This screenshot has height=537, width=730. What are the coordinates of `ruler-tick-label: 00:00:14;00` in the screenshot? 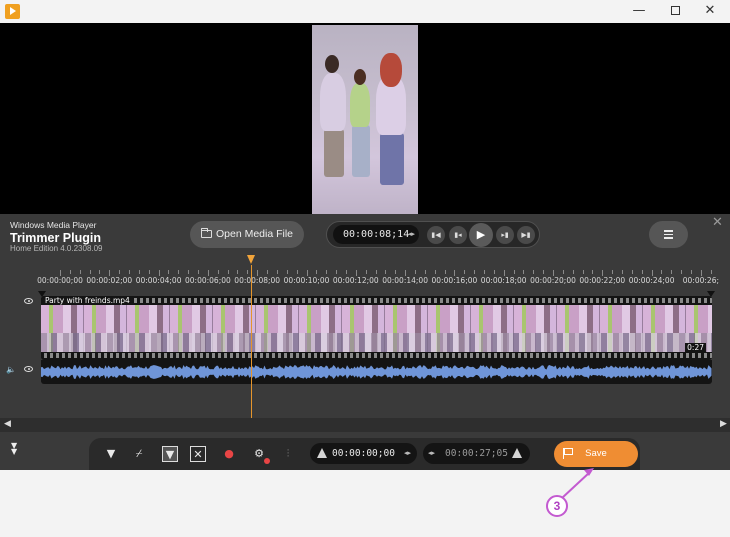 It's located at (405, 280).